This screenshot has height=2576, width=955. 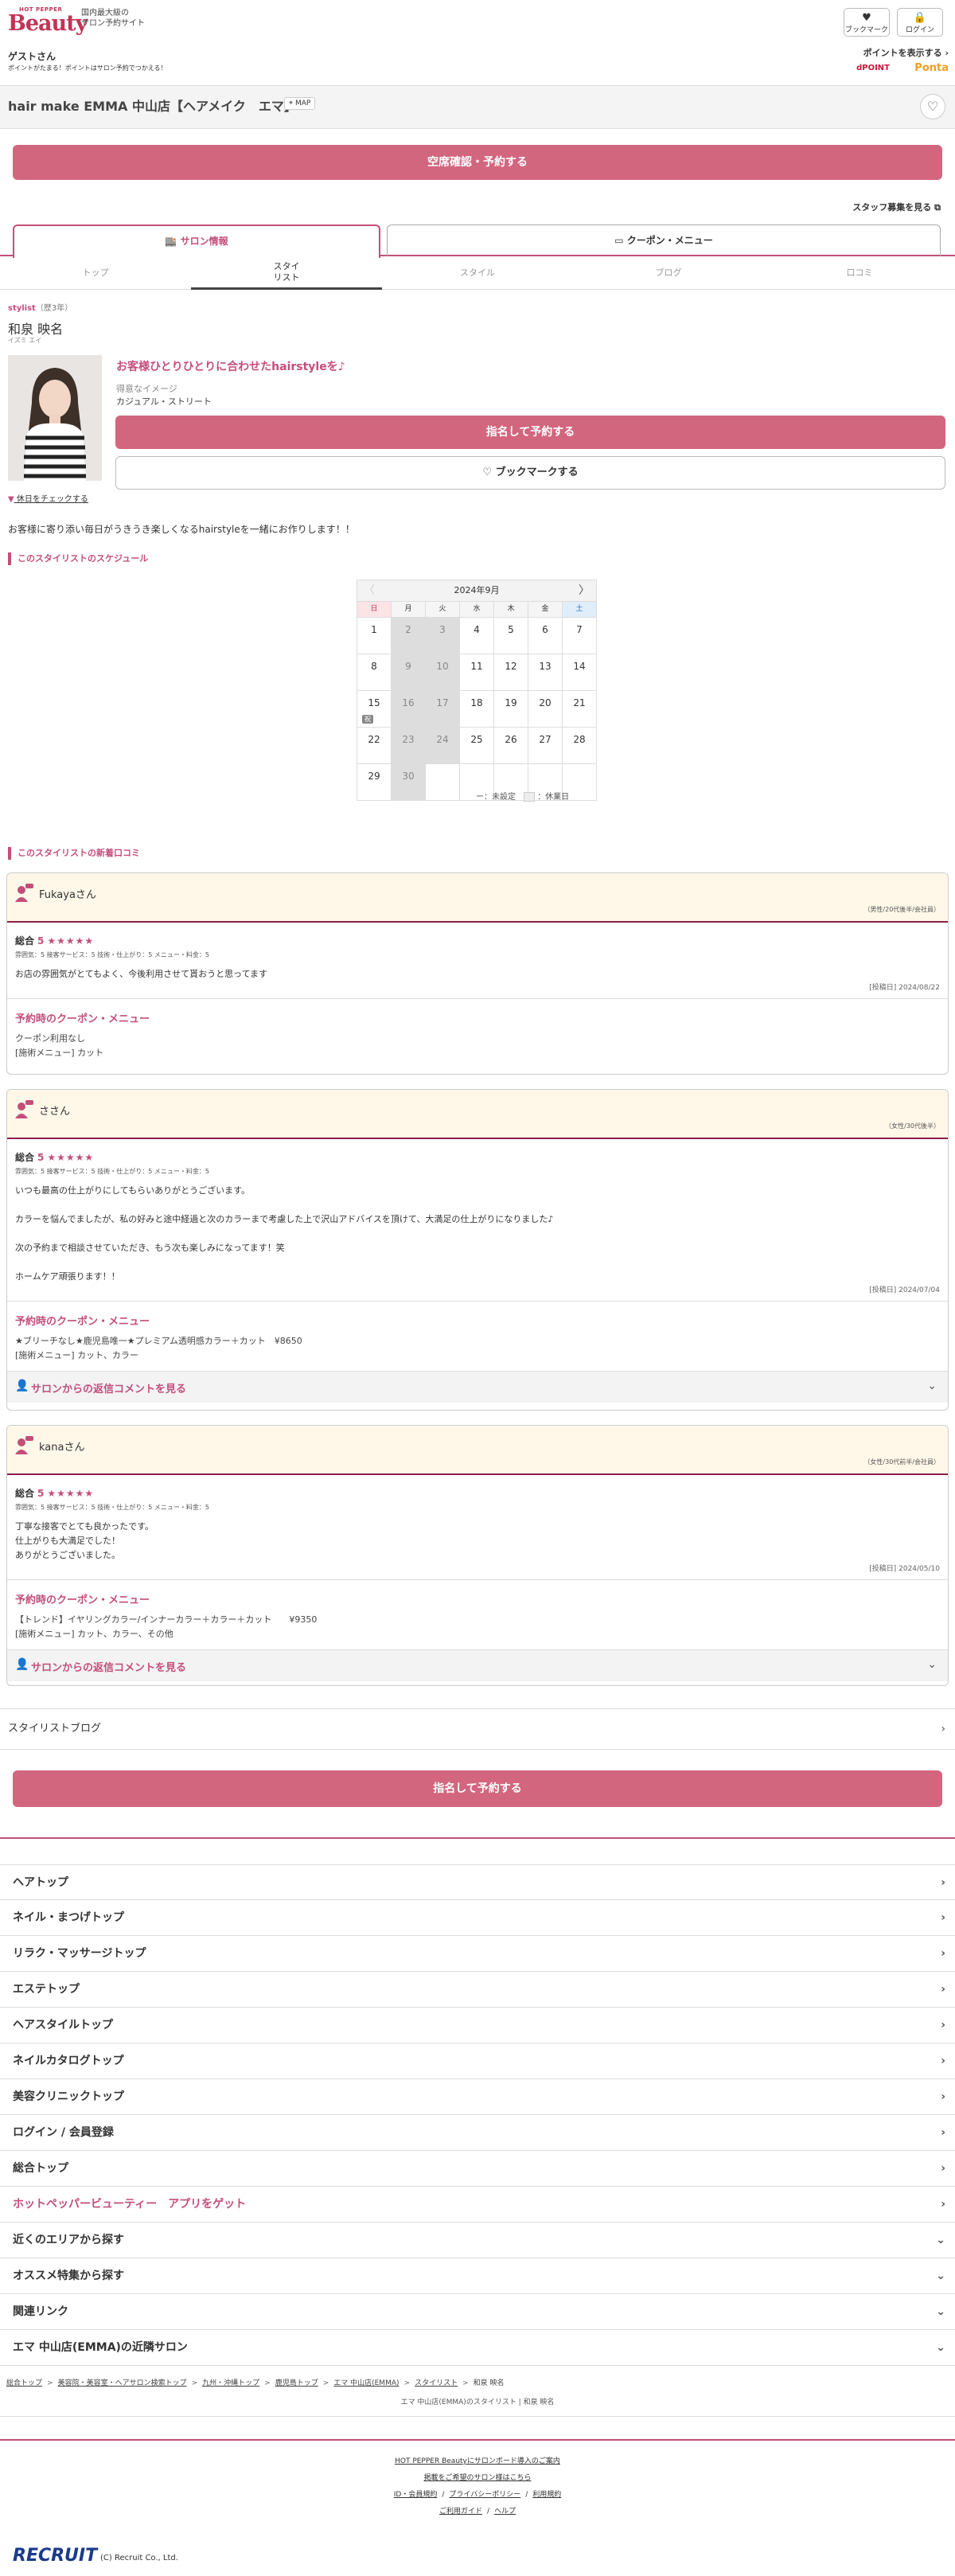 I want to click on review-header: Fukayaさん （男性/20代後半/会社員）, so click(x=477, y=898).